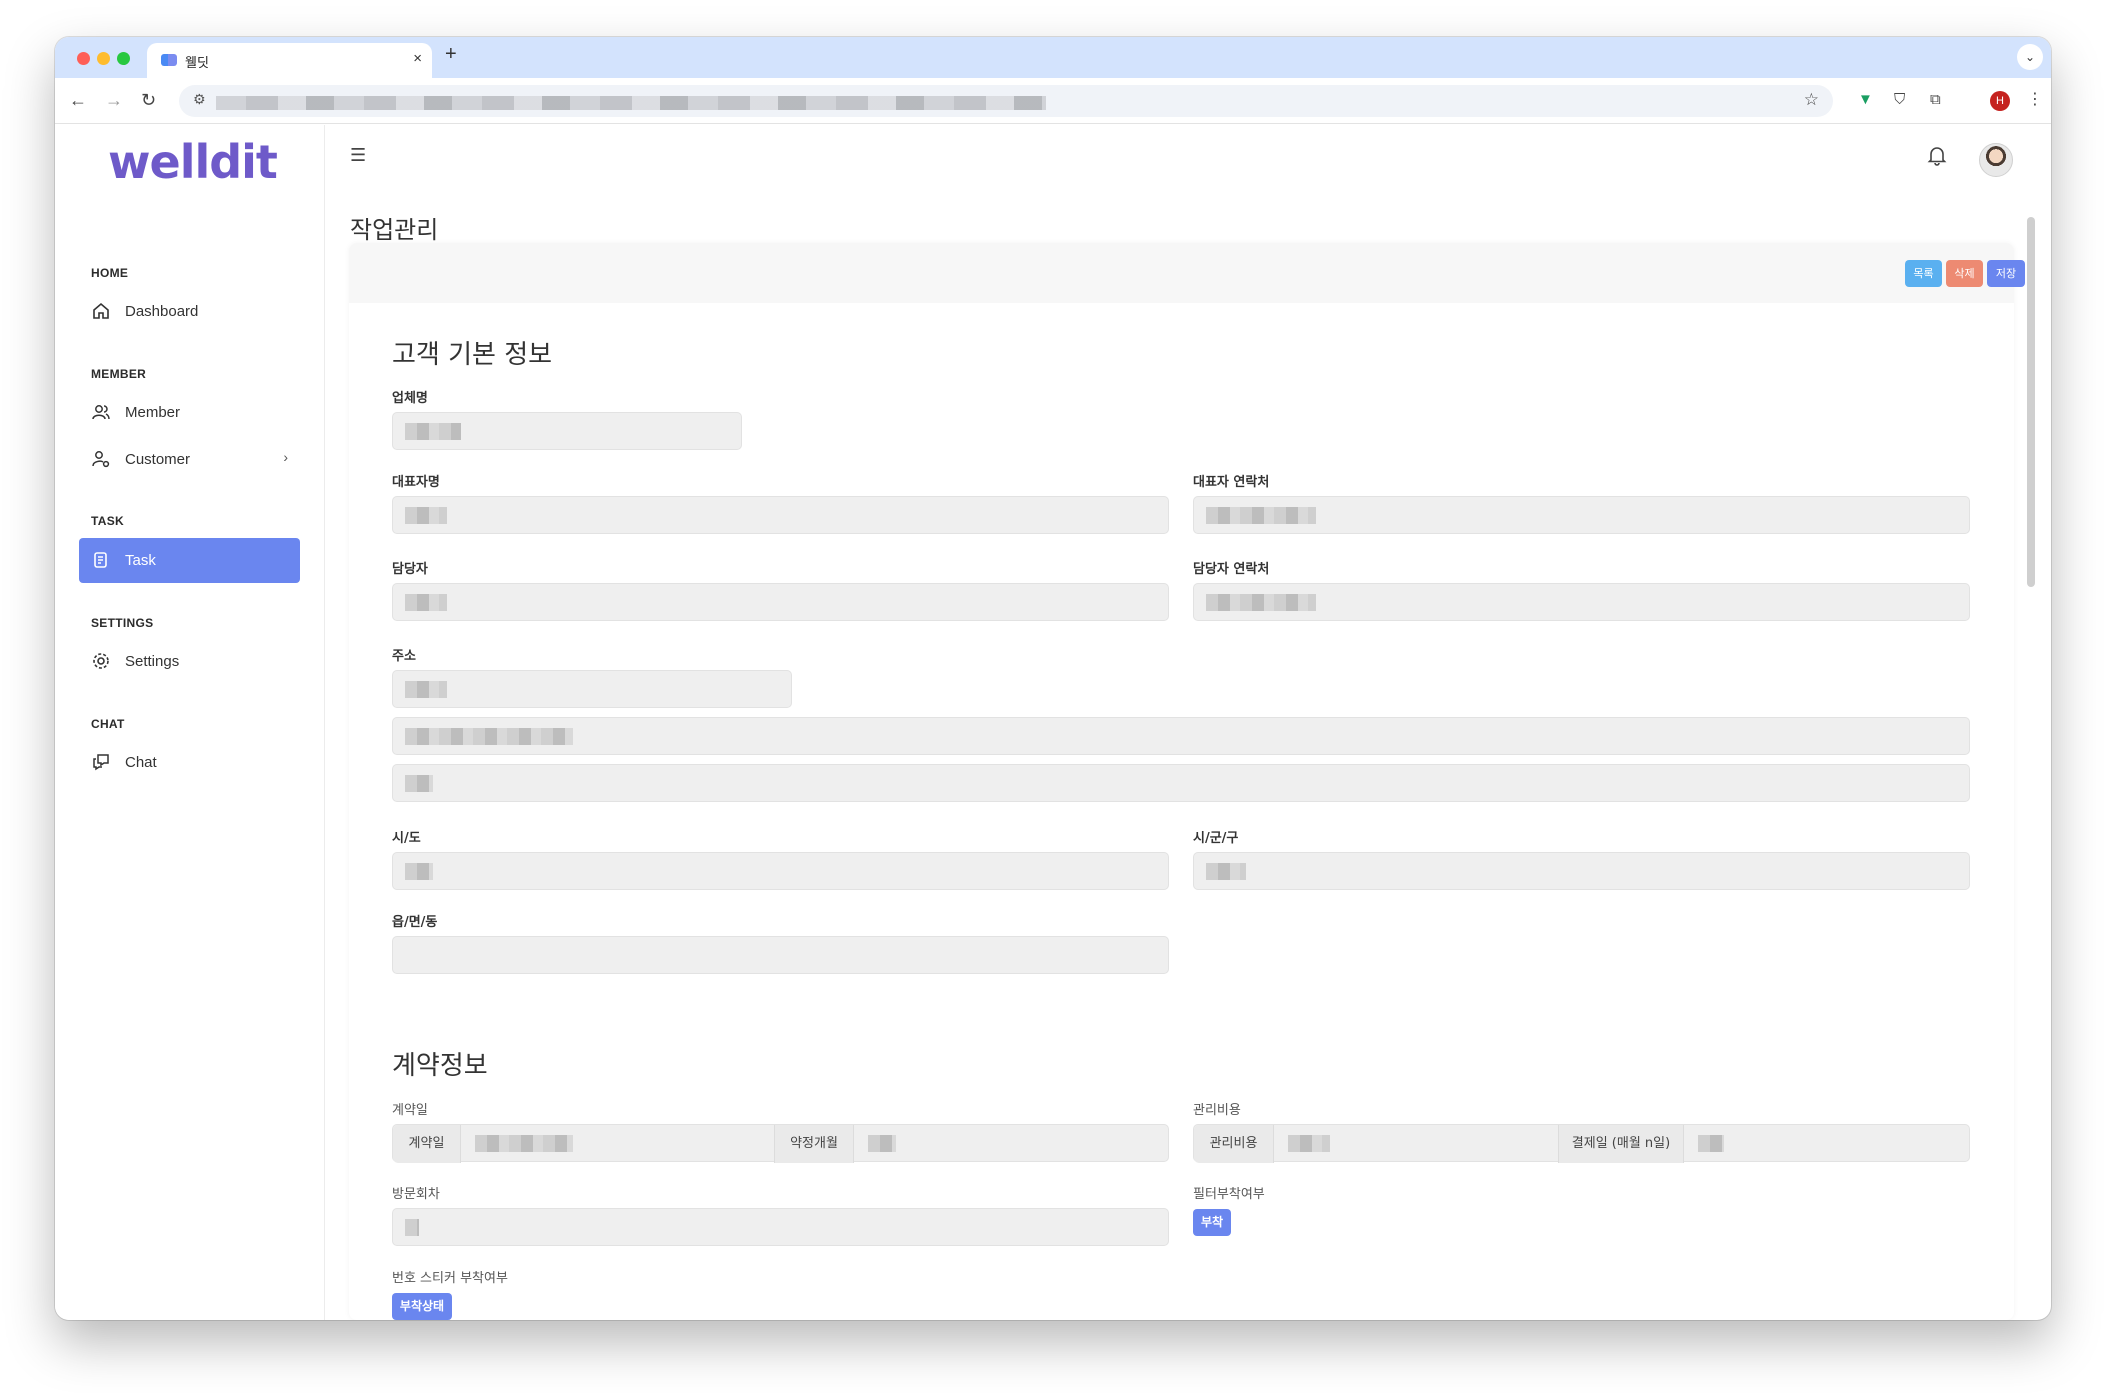  What do you see at coordinates (197, 63) in the screenshot?
I see `tab-title: 웰딧` at bounding box center [197, 63].